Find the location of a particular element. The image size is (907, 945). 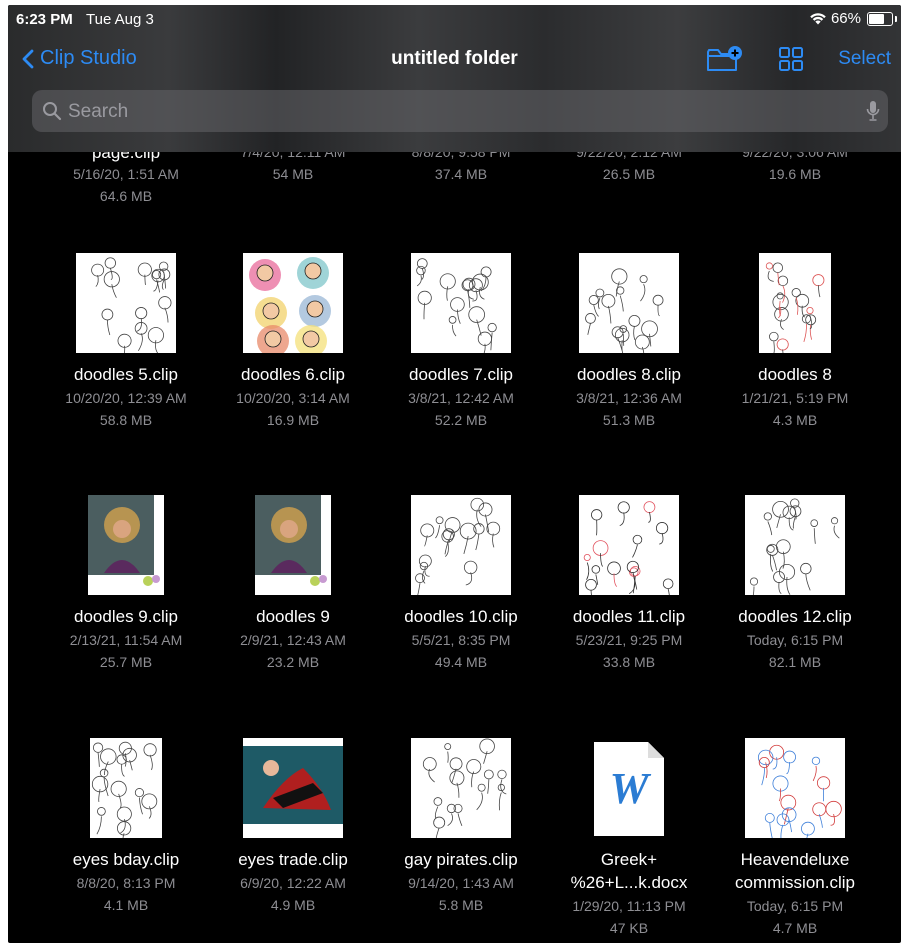

word-document-icon: W is located at coordinates (629, 789).